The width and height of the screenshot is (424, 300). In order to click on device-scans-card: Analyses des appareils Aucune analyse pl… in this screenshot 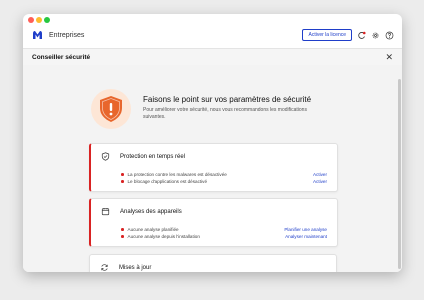, I will do `click(213, 222)`.